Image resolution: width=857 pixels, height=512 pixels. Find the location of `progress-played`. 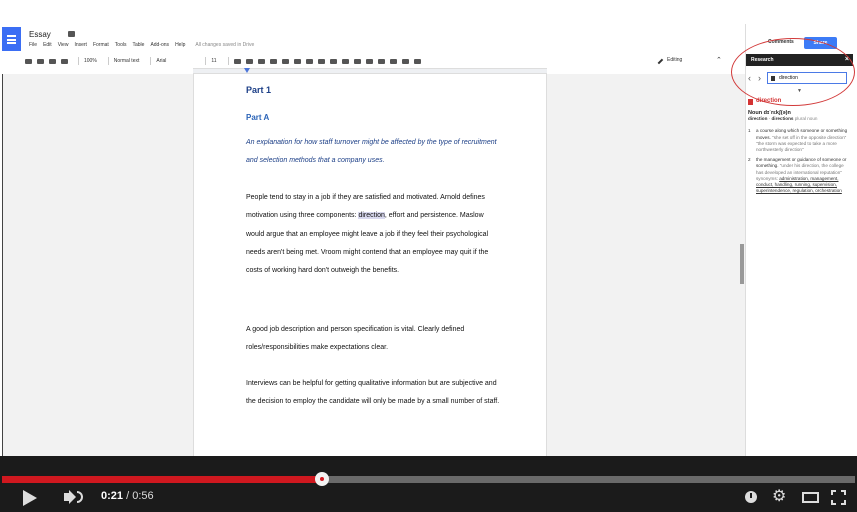

progress-played is located at coordinates (162, 479).